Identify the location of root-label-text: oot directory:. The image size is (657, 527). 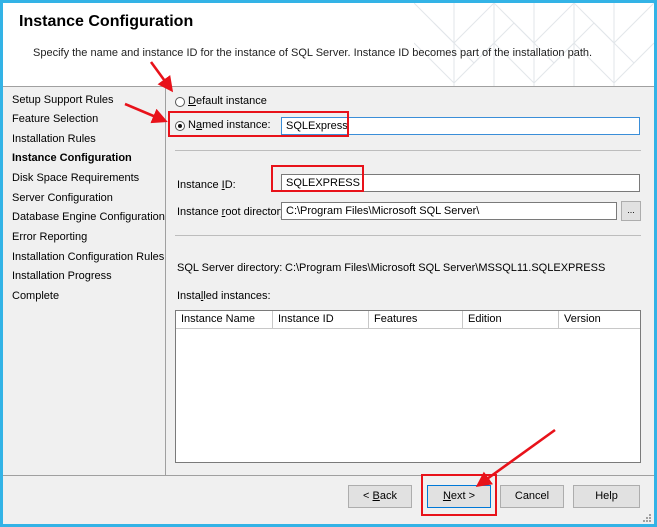
(257, 212).